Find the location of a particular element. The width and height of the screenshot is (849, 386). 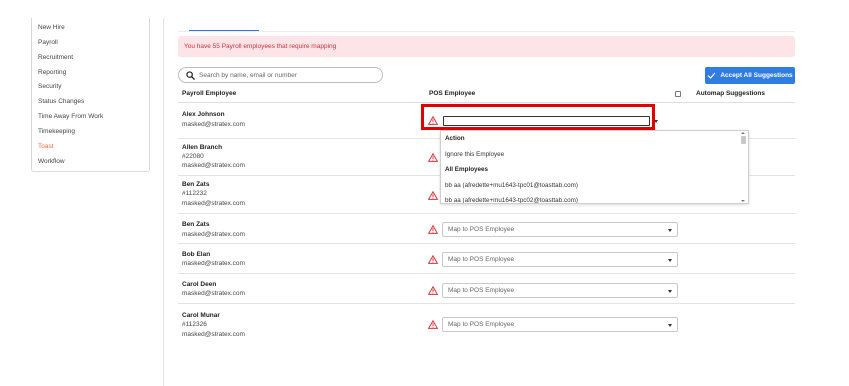

employee-name: Carol Munar is located at coordinates (201, 315).